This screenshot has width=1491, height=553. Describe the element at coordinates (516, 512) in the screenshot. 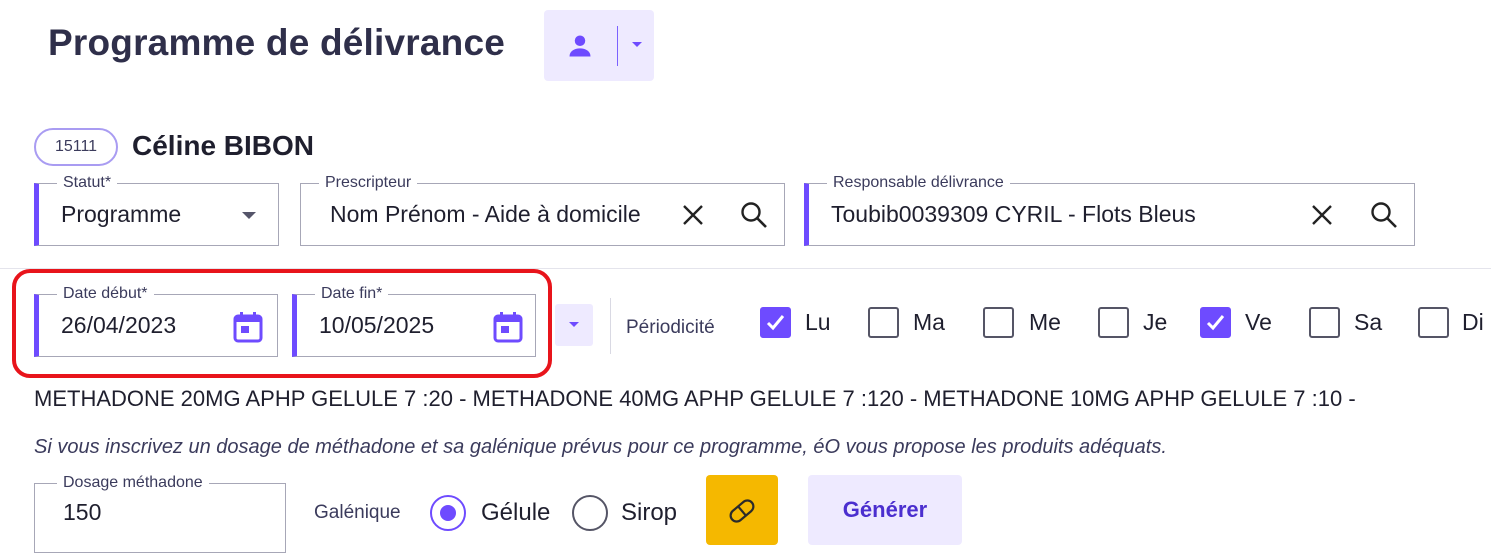

I see `radio-gelule-label: Gélule` at that location.